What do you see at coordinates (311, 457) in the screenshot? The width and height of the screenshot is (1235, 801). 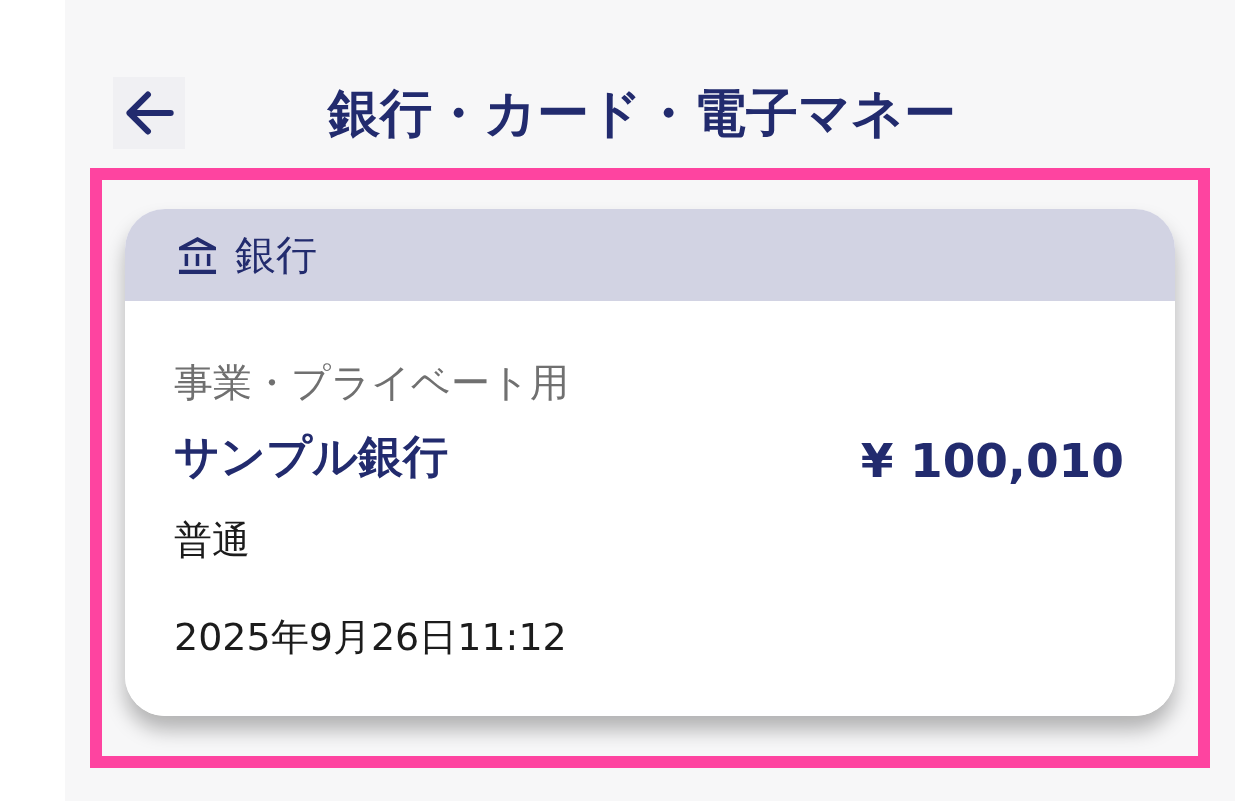 I see `bank-name: サンプル銀行` at bounding box center [311, 457].